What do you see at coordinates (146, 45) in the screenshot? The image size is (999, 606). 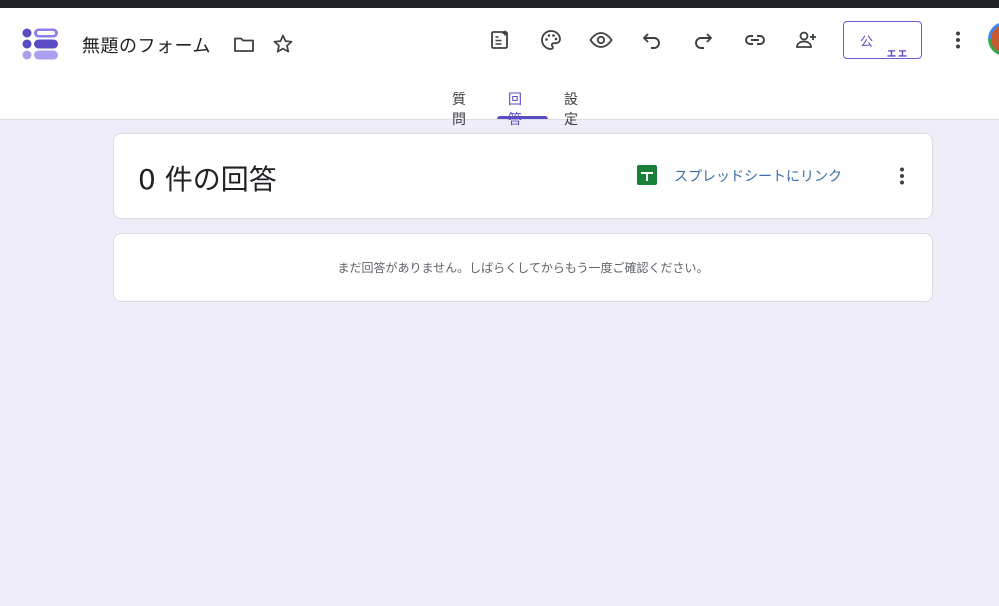 I see `form-title: 無題のフォーム` at bounding box center [146, 45].